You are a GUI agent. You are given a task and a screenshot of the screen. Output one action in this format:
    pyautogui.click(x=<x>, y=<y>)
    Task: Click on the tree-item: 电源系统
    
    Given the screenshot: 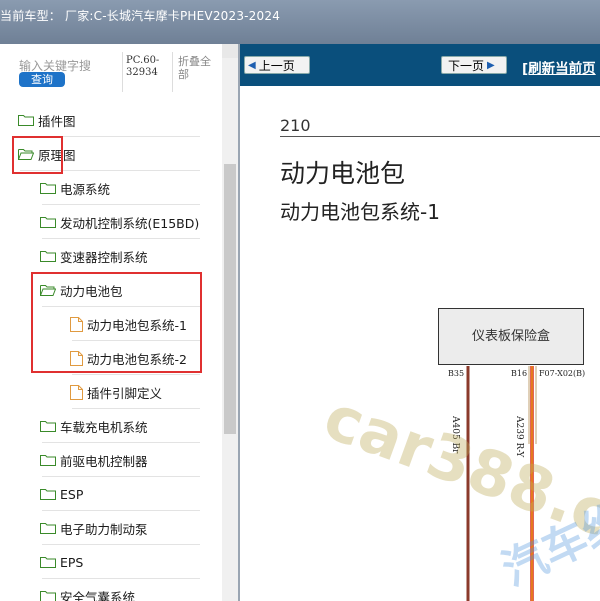 What is the action you would take?
    pyautogui.click(x=75, y=188)
    